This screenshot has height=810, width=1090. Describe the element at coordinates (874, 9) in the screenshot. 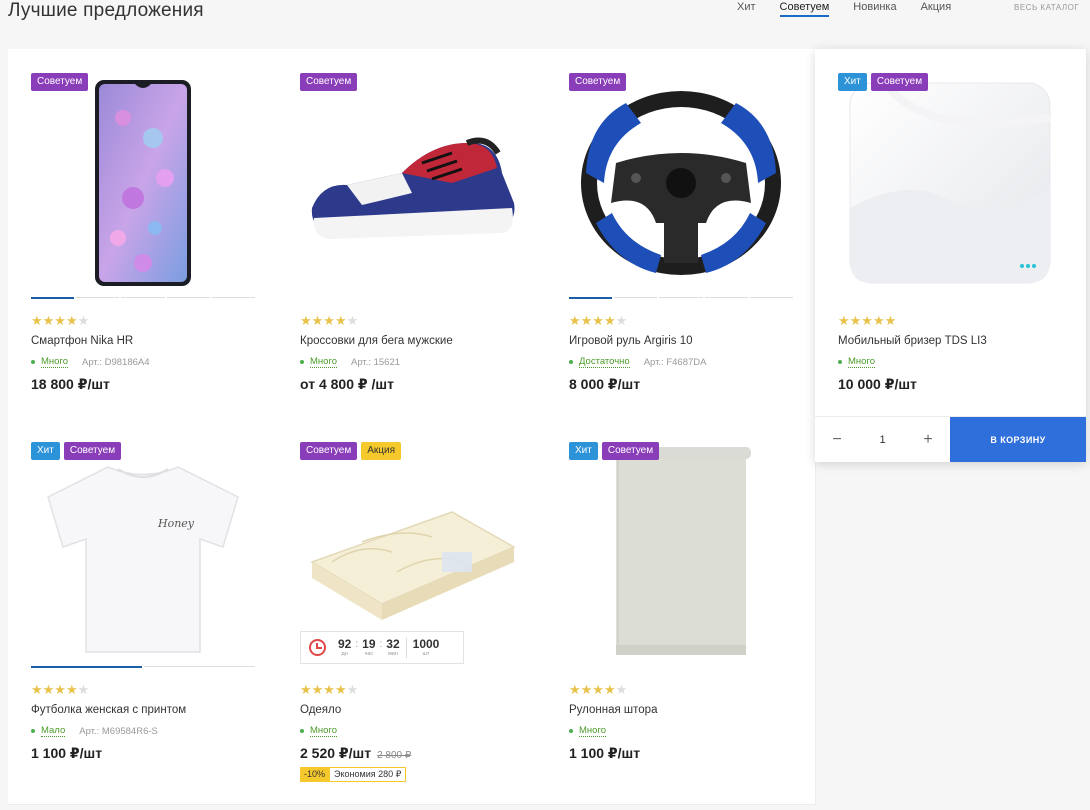

I see `tab-new: Новинка` at that location.